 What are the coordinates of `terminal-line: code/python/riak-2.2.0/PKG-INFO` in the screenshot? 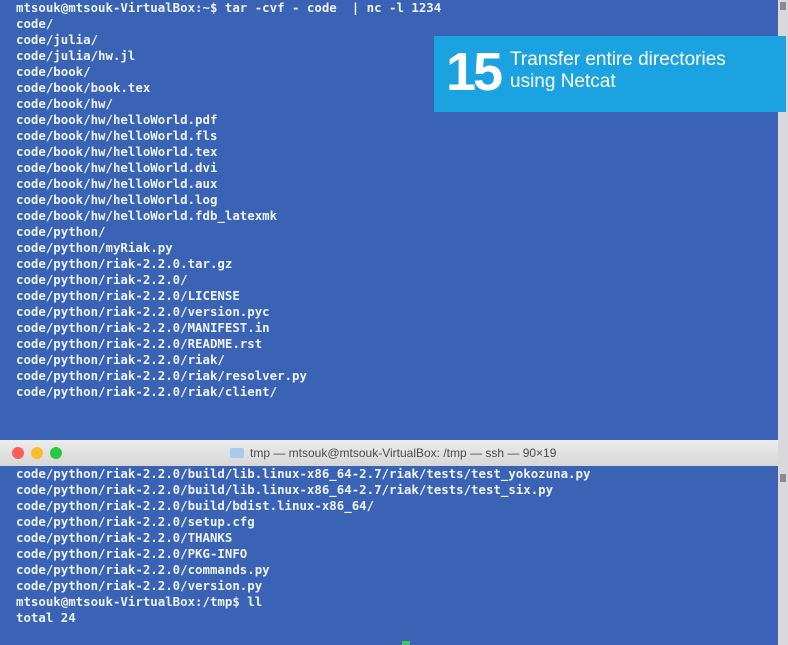 It's located at (132, 553).